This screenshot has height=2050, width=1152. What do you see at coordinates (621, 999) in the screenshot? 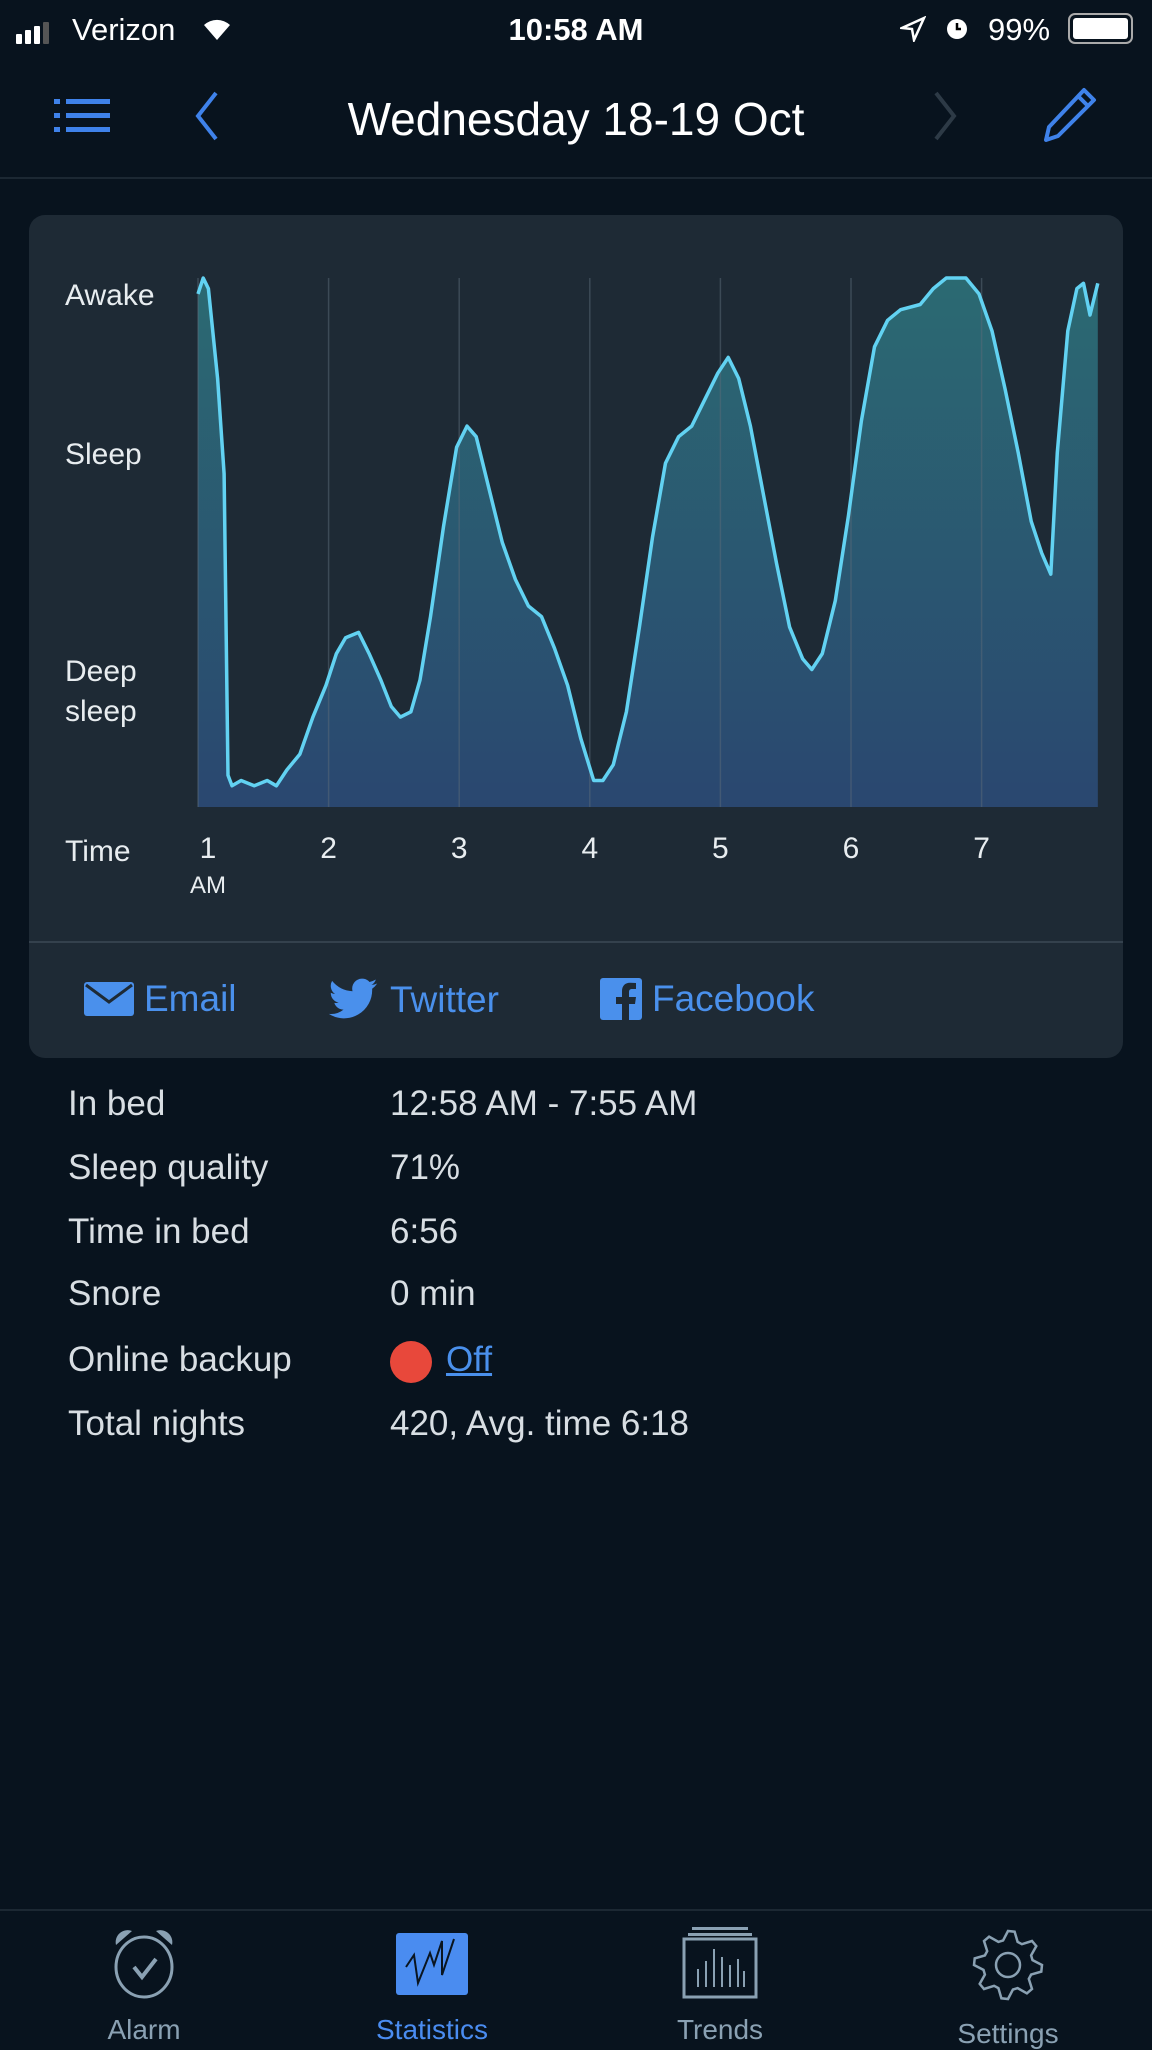
I see `facebook-icon` at bounding box center [621, 999].